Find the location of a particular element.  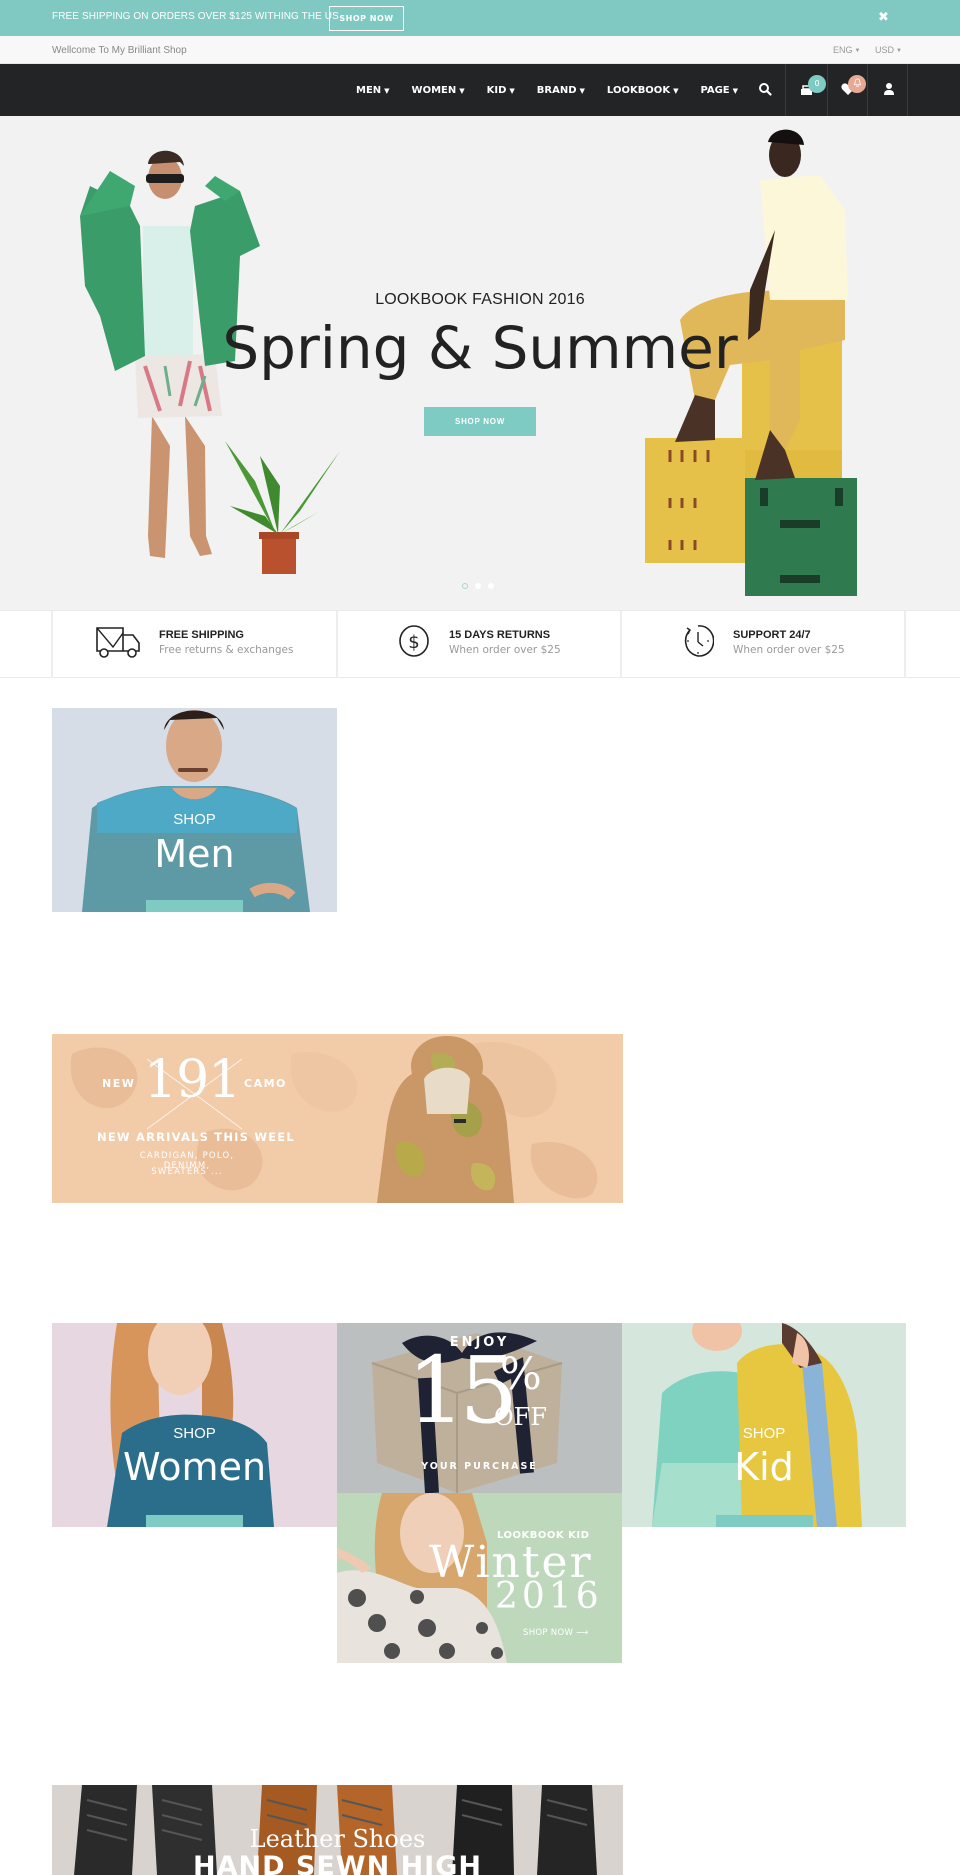

language-value: ENG is located at coordinates (843, 50).